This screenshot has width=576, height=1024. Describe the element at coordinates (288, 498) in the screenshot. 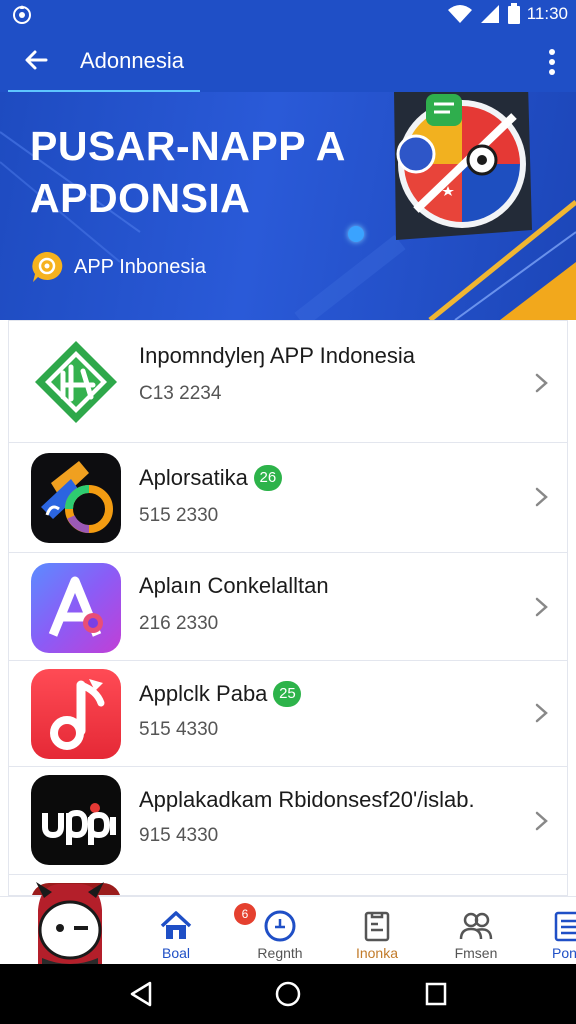

I see `list-item: Aplorsatika 26 515 2330` at that location.